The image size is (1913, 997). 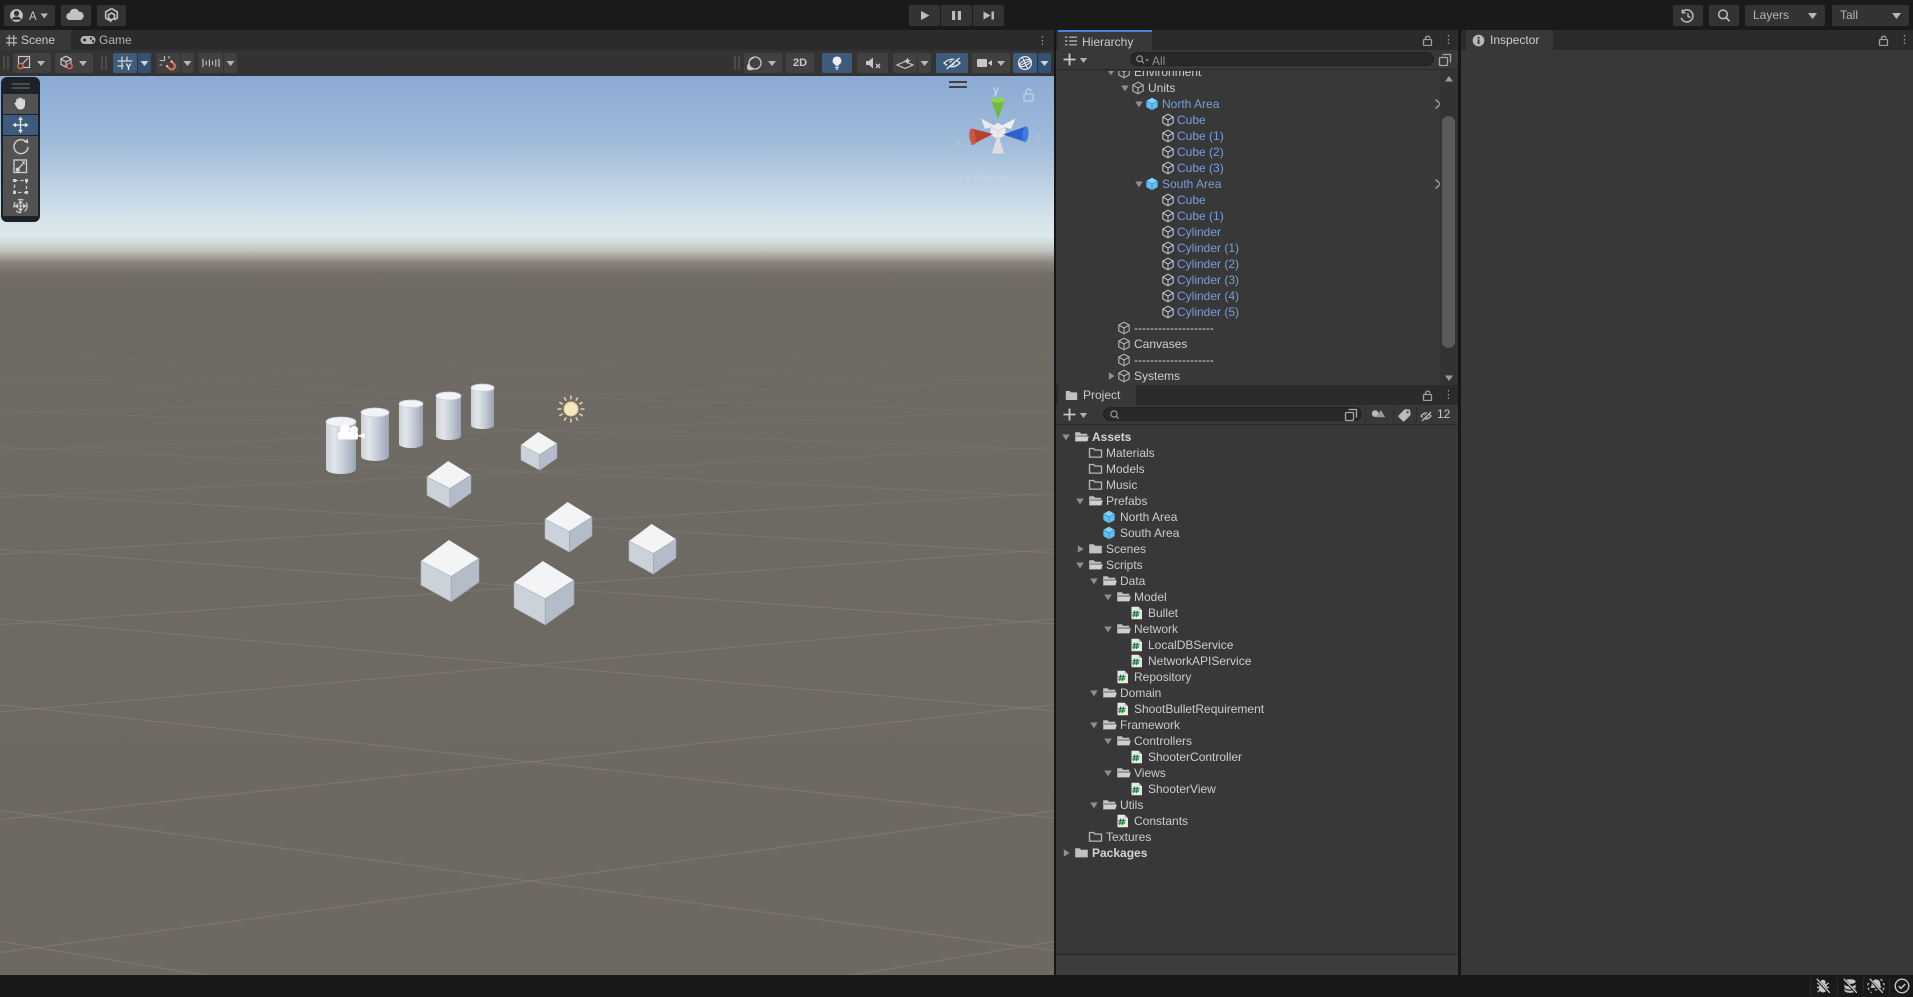 I want to click on svg-text: x, so click(x=959, y=142).